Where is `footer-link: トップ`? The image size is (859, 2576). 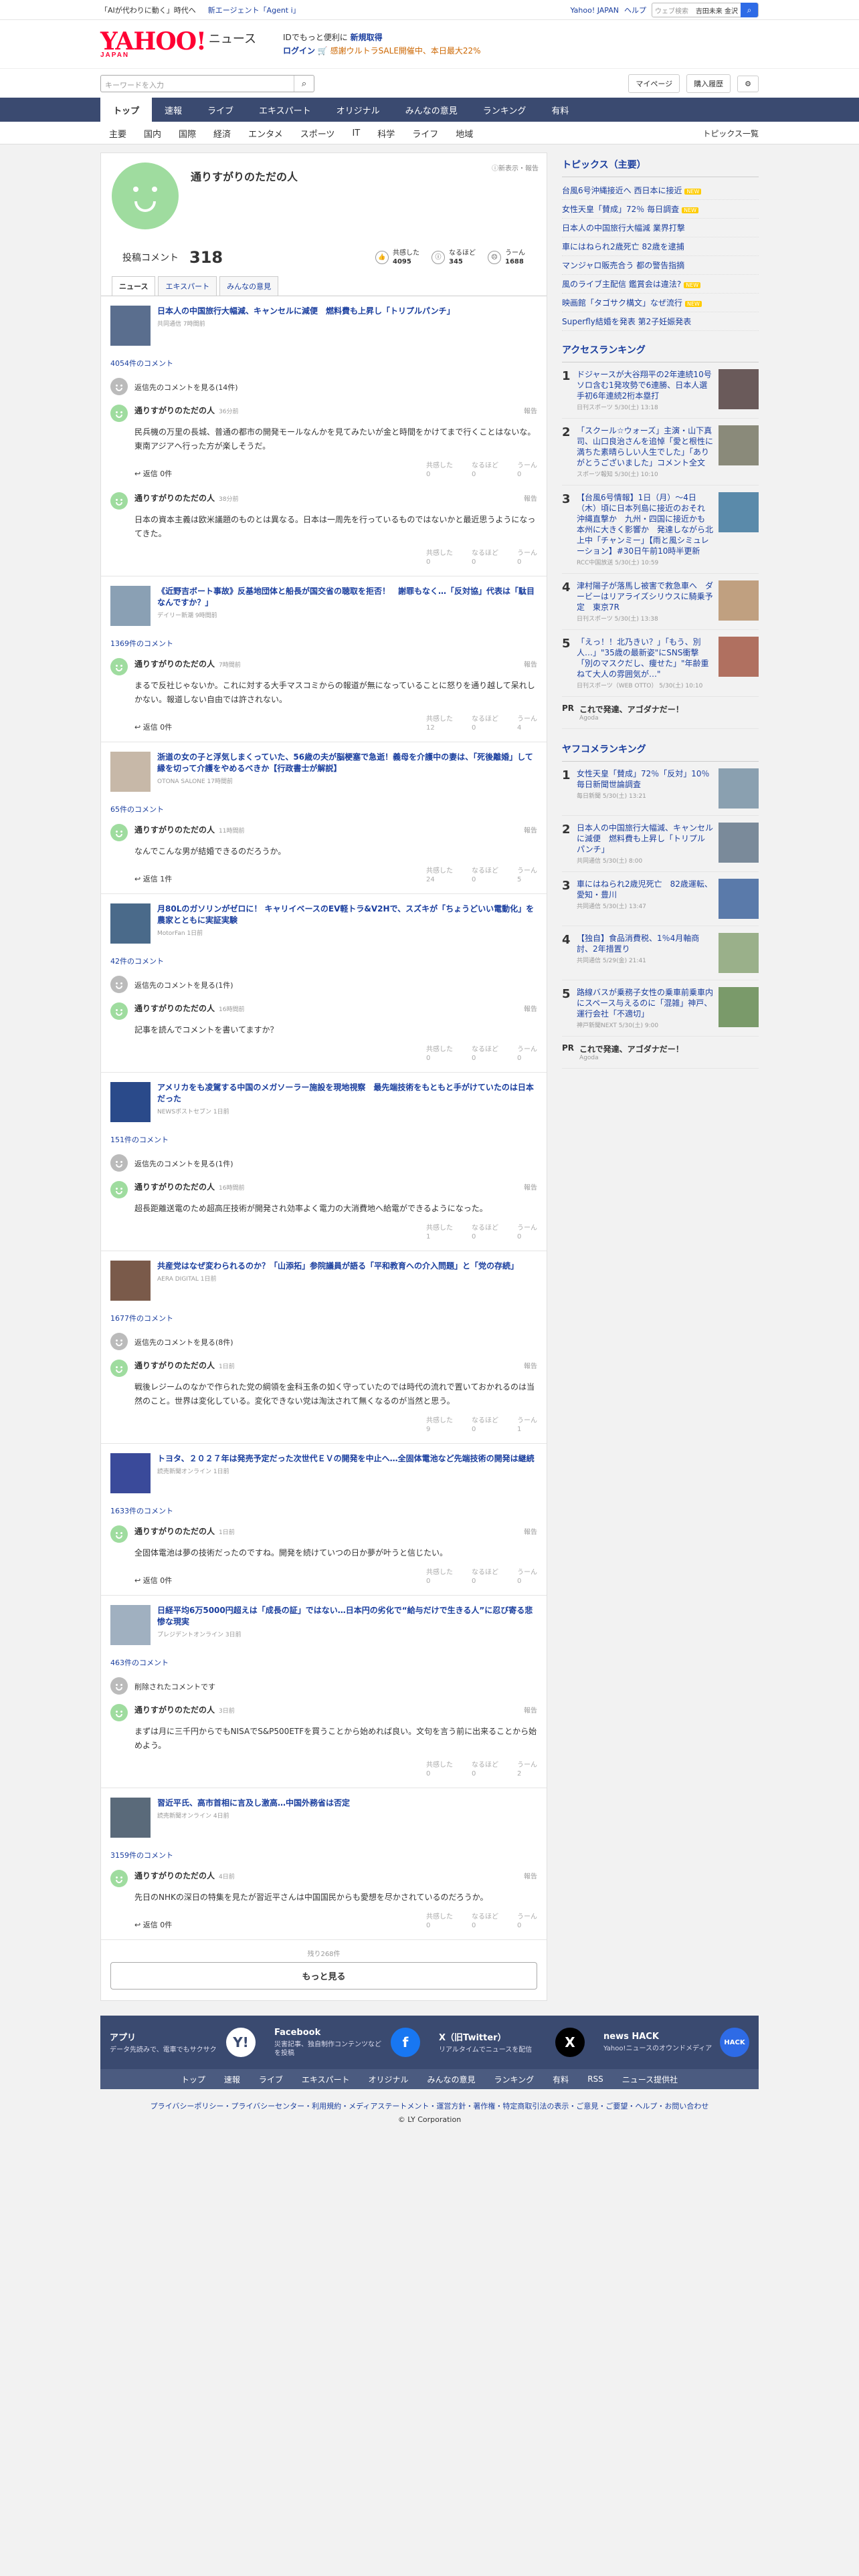 footer-link: トップ is located at coordinates (193, 2079).